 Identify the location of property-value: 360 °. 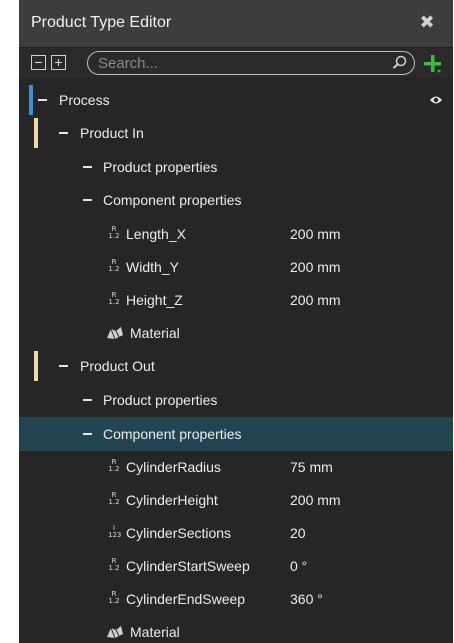
(306, 599).